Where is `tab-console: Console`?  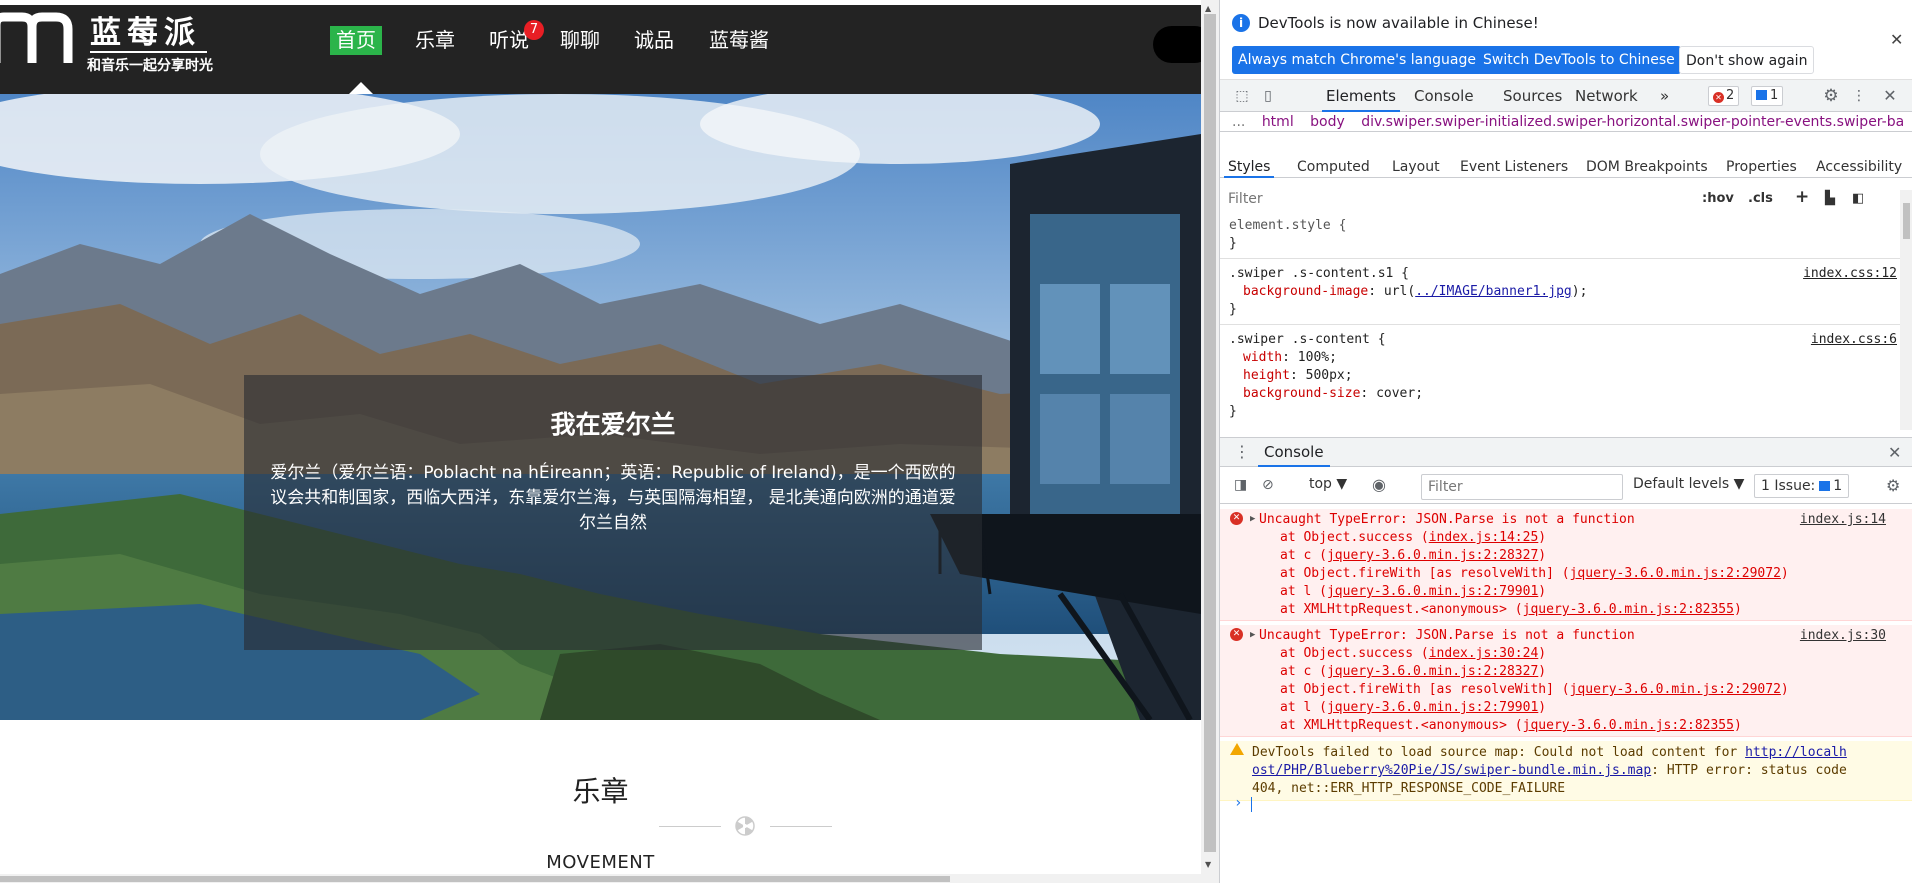 tab-console: Console is located at coordinates (1444, 96).